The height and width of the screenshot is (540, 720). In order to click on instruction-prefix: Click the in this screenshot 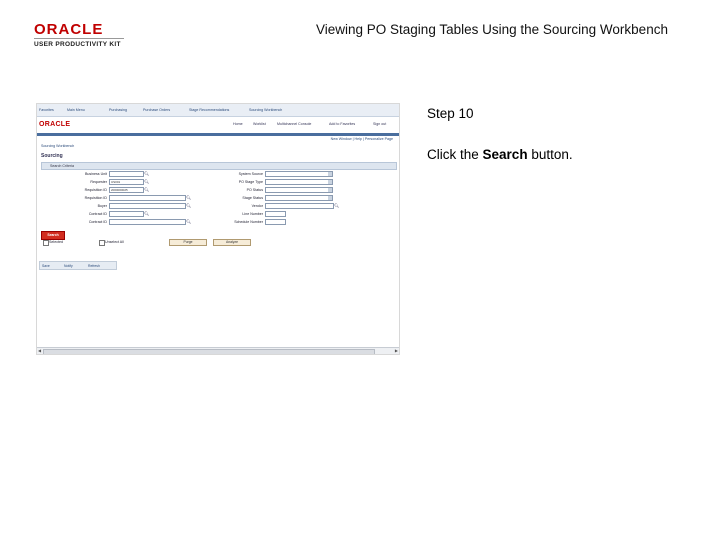, I will do `click(455, 154)`.